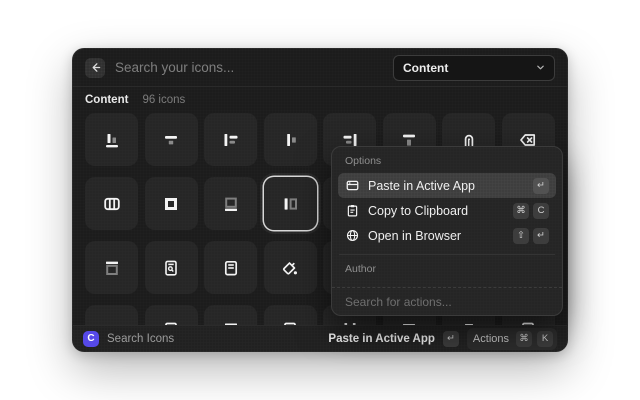 This screenshot has width=640, height=400. I want to click on color-bucket-icon, so click(290, 267).